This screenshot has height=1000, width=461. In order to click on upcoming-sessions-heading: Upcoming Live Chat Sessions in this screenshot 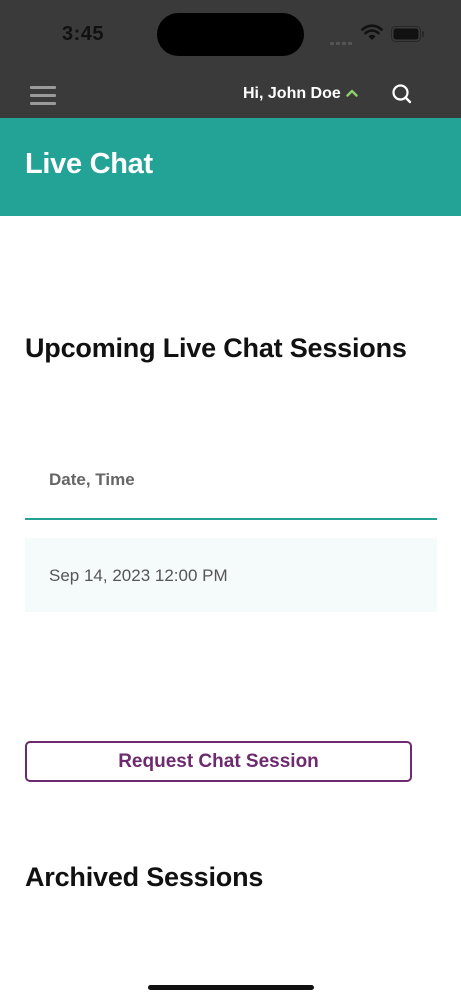, I will do `click(216, 348)`.